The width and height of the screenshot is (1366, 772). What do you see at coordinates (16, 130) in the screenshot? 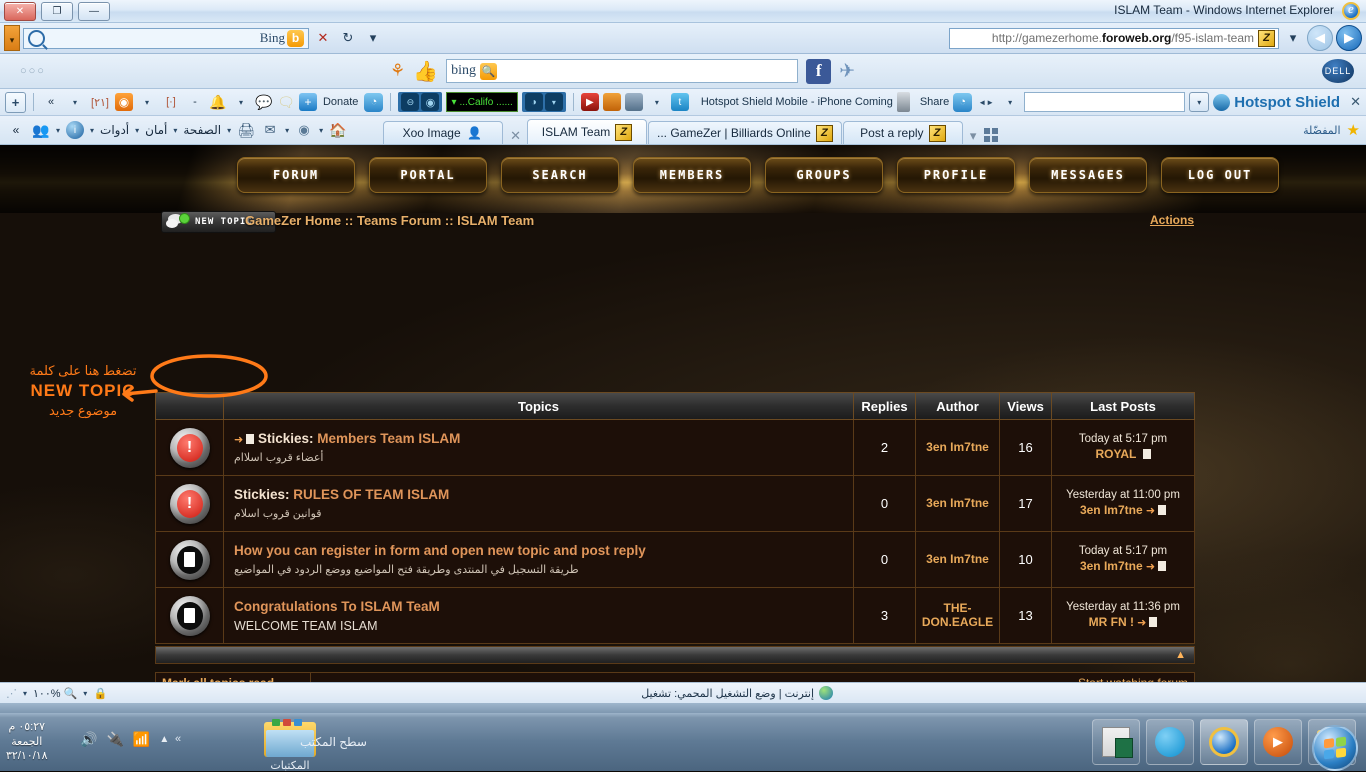
I see `collapse-icon: «` at bounding box center [16, 130].